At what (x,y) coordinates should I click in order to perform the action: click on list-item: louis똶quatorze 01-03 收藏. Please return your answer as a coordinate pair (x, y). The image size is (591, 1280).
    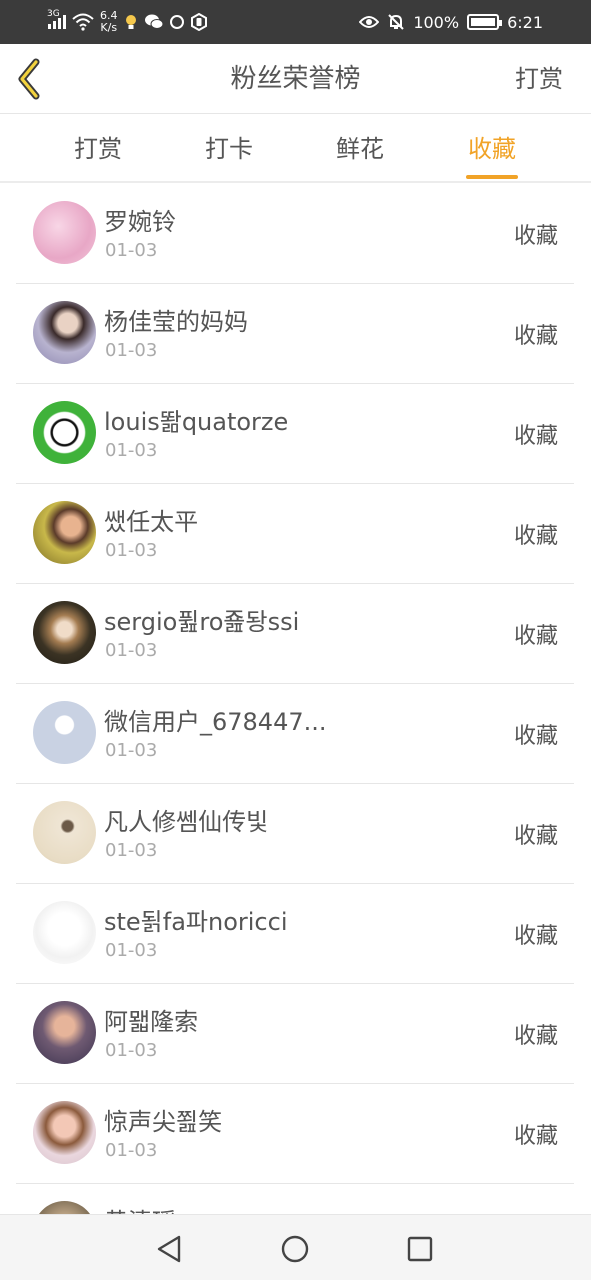
    Looking at the image, I should click on (295, 434).